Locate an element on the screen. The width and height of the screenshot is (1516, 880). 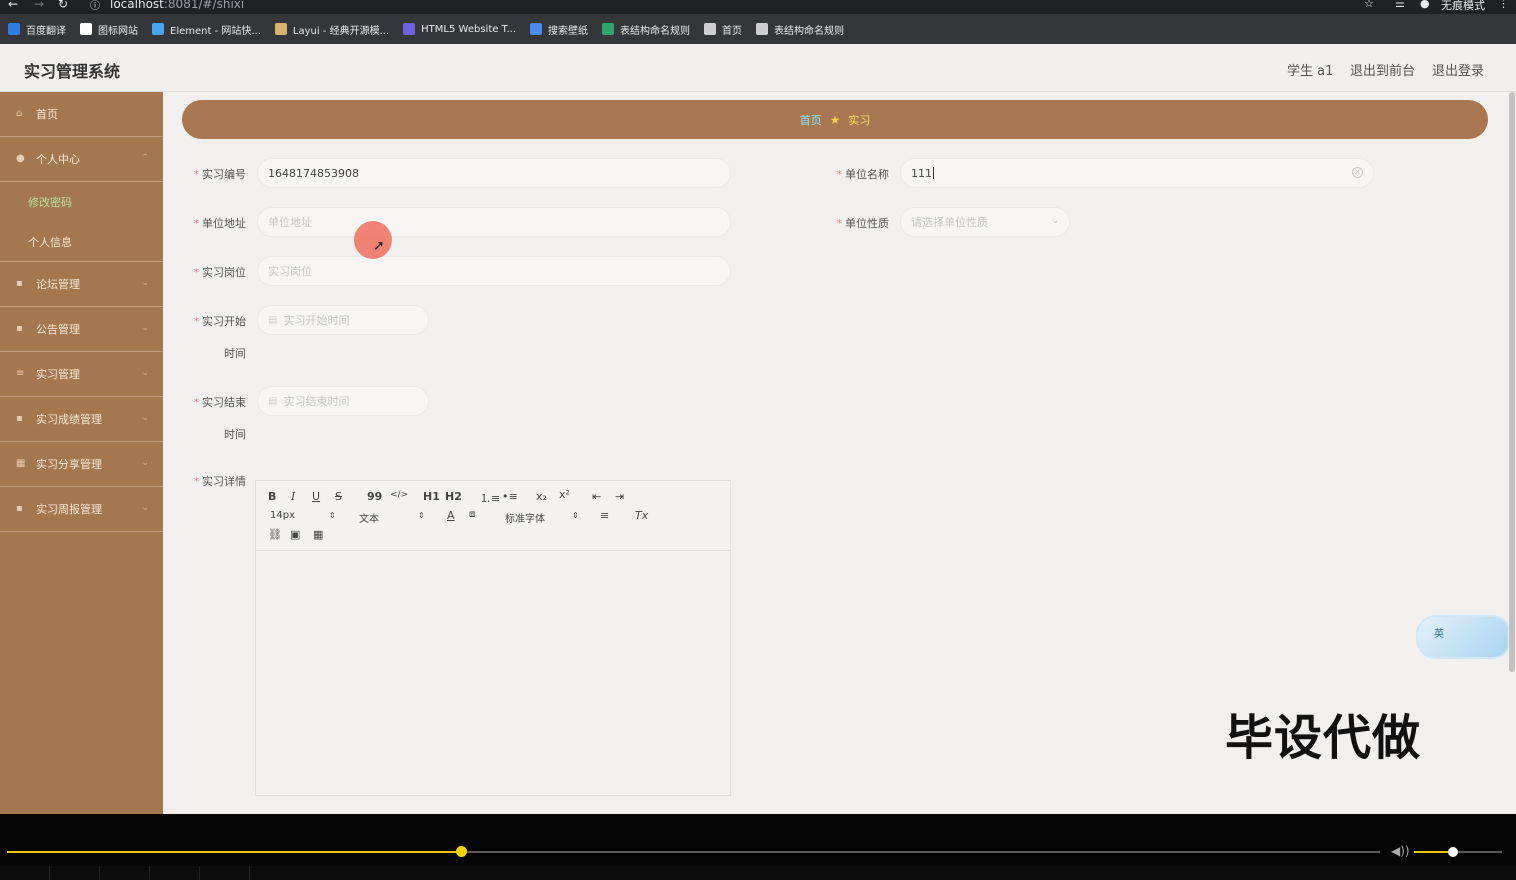
bookmark-item: 百度翻译 is located at coordinates (37, 29).